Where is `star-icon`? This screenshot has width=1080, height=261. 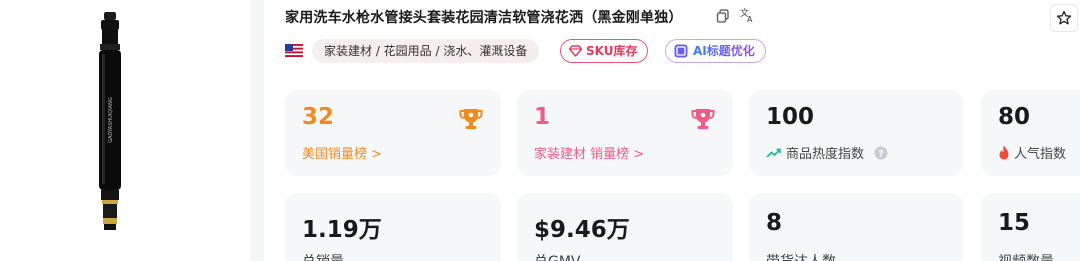
star-icon is located at coordinates (1064, 17).